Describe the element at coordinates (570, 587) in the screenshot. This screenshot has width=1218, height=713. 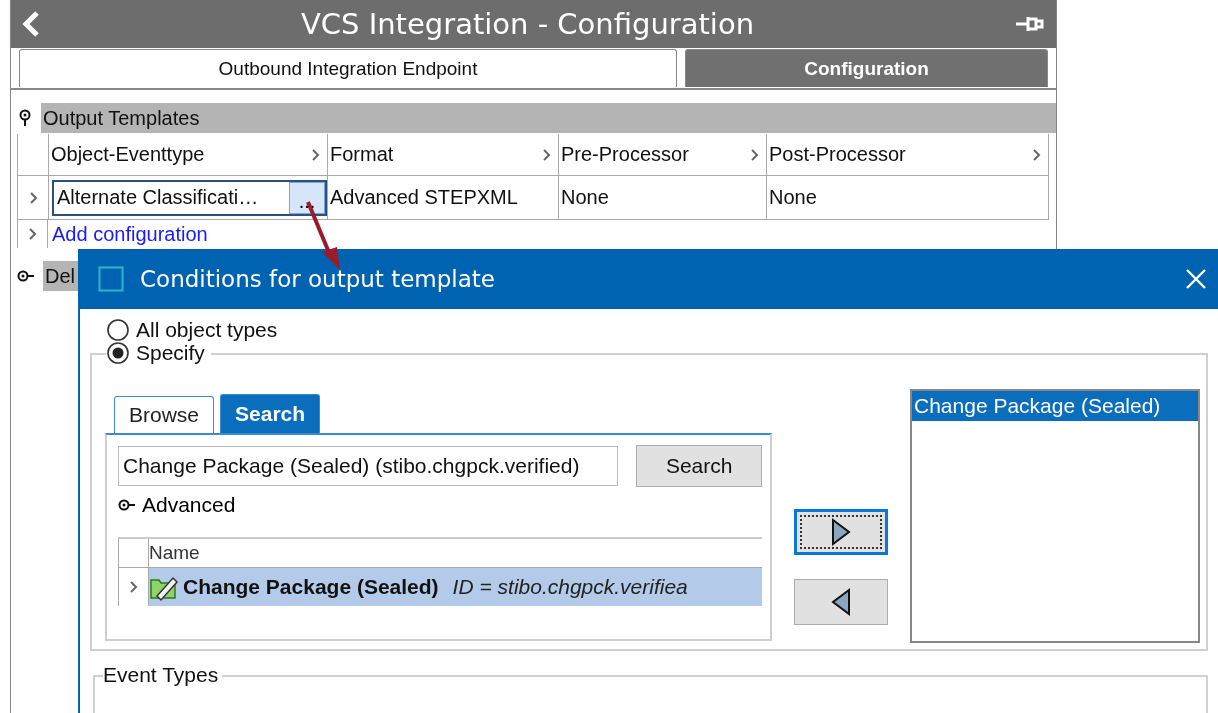
I see `object-id: ID = stibo.chgpck.verifiea` at that location.